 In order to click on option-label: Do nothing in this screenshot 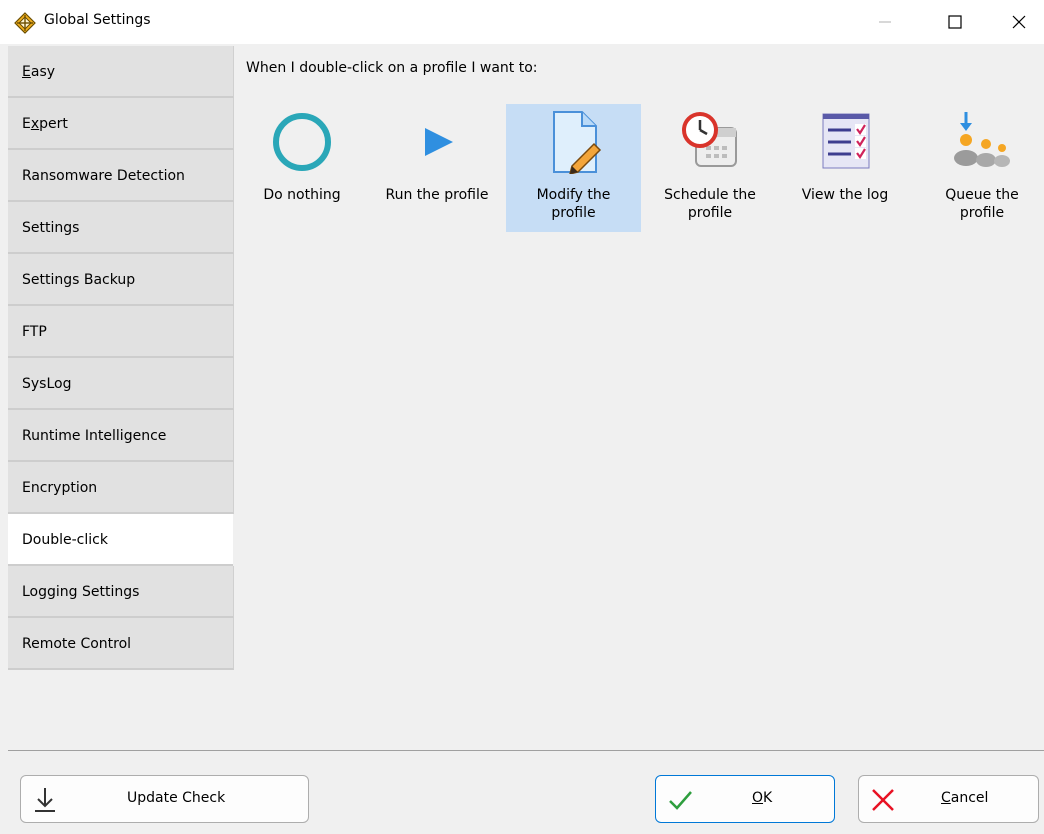, I will do `click(302, 195)`.